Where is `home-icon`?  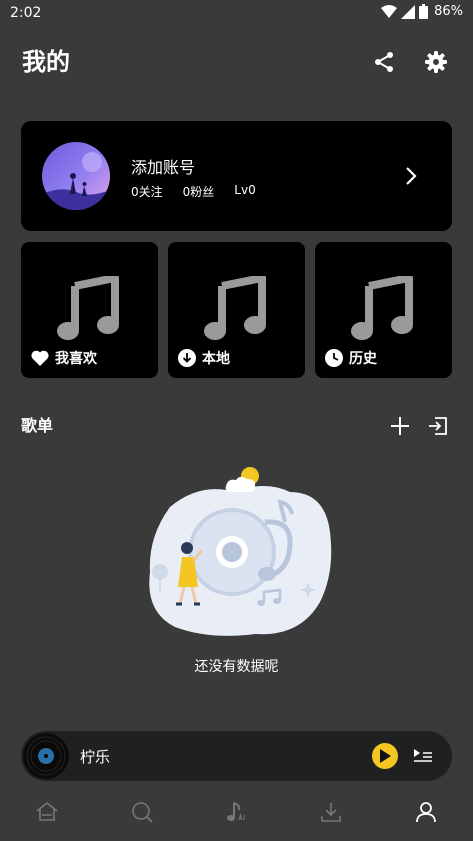
home-icon is located at coordinates (47, 811).